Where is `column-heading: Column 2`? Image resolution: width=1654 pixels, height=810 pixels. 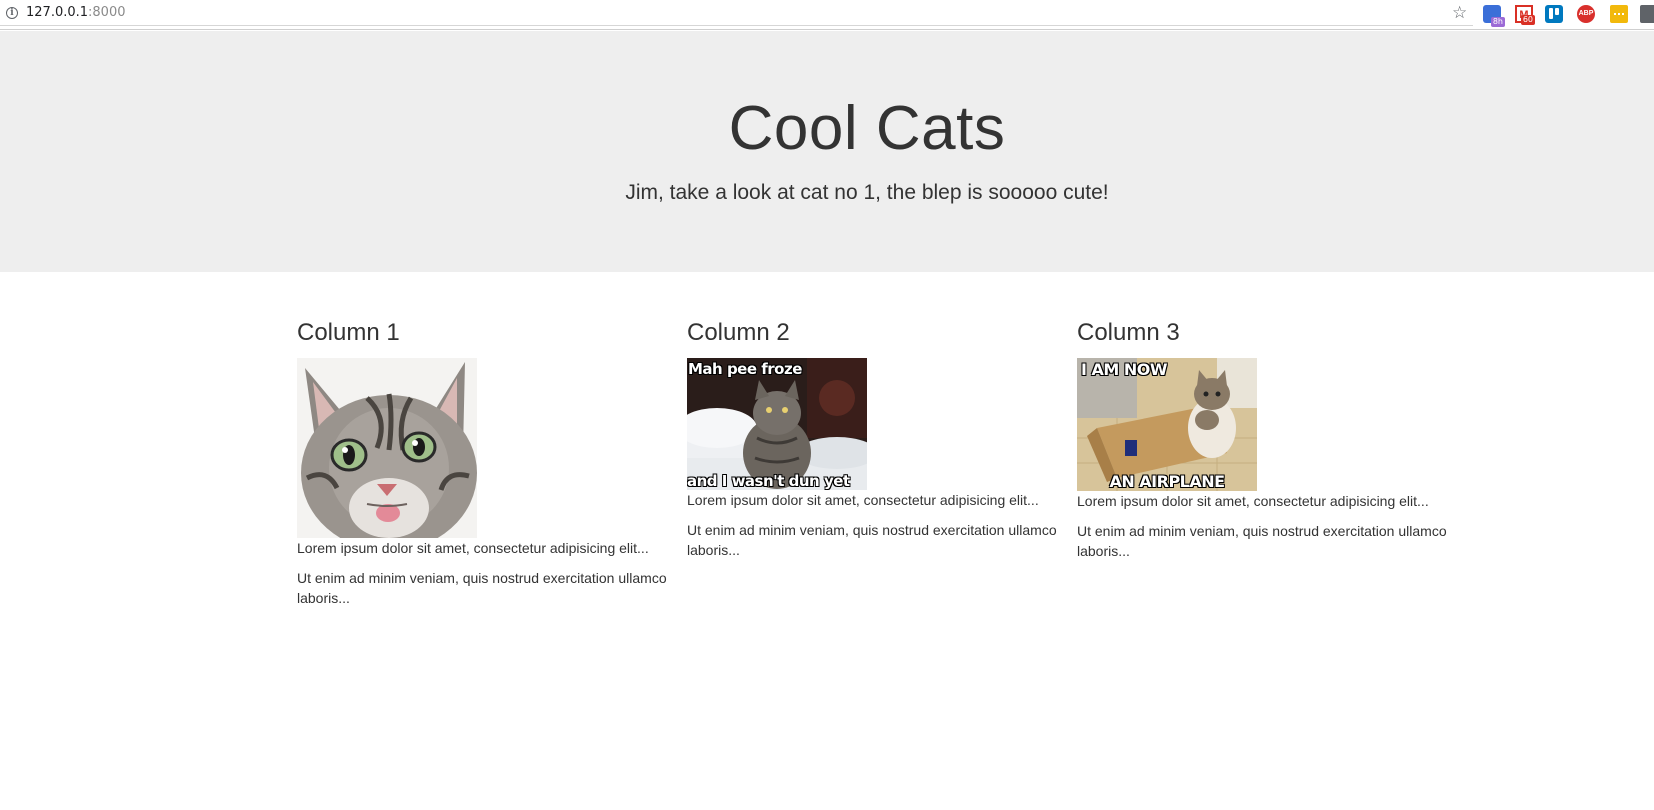 column-heading: Column 2 is located at coordinates (738, 332).